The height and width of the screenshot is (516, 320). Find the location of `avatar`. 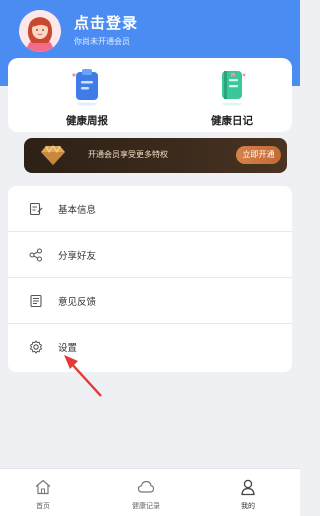

avatar is located at coordinates (40, 31).